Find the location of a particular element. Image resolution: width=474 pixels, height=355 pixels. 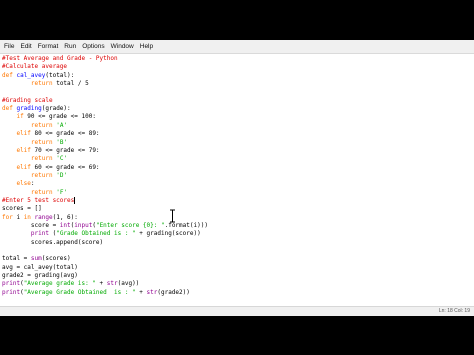

code-token-string: 'F' is located at coordinates (62, 192).